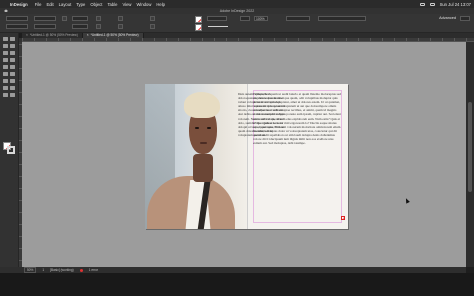 The height and width of the screenshot is (296, 474). Describe the element at coordinates (218, 26) in the screenshot. I see `stroke-type-line` at that location.